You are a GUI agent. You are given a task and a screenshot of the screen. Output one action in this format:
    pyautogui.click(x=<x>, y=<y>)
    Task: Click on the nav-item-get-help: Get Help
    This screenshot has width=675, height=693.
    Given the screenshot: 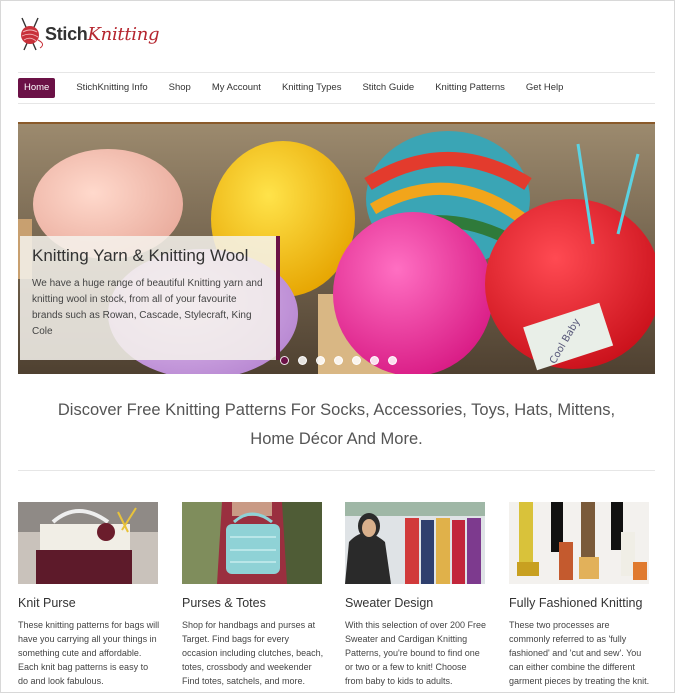 What is the action you would take?
    pyautogui.click(x=545, y=88)
    